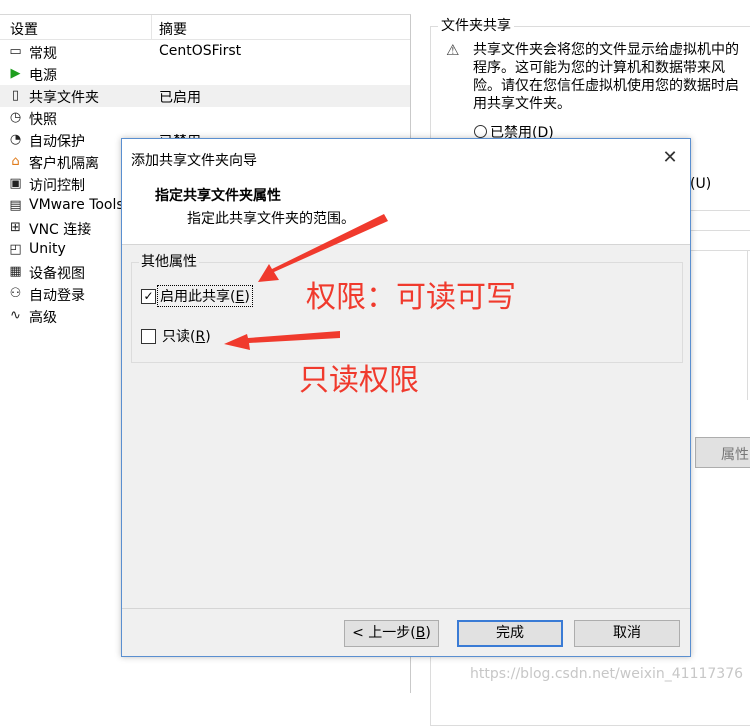  What do you see at coordinates (359, 380) in the screenshot?
I see `annotation-read-only: 只读权限` at bounding box center [359, 380].